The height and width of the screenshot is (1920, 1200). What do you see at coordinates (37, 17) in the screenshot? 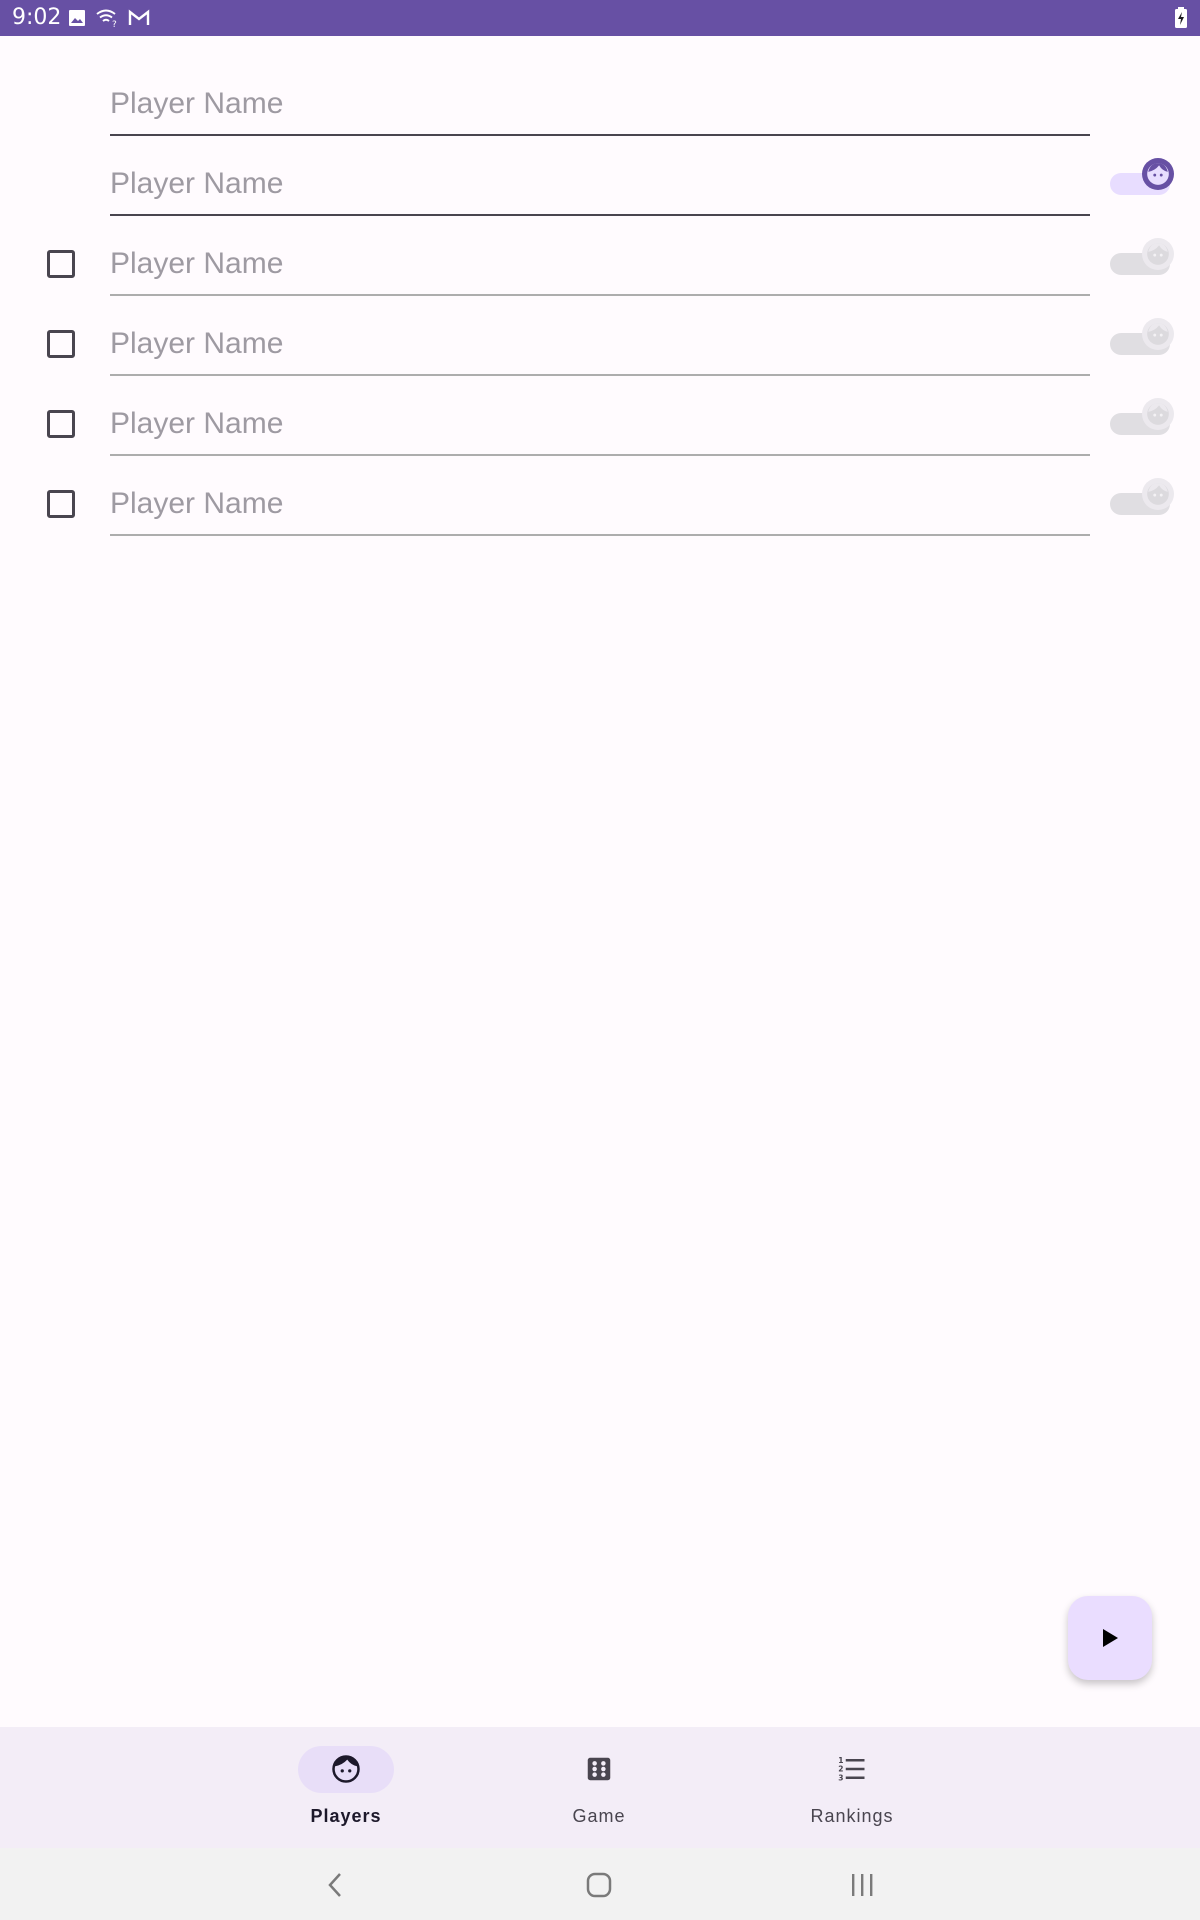
I see `status-time: 9:02` at bounding box center [37, 17].